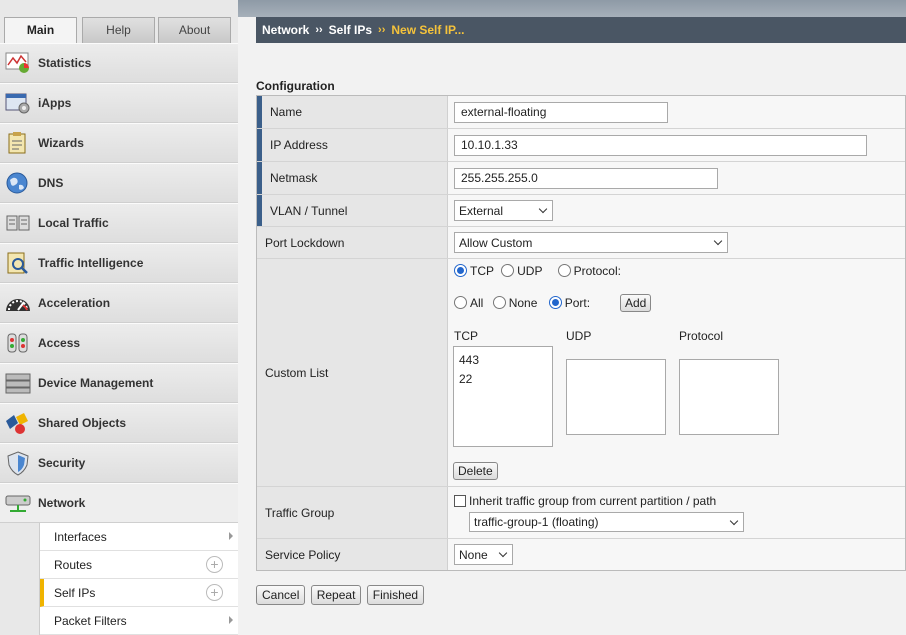  Describe the element at coordinates (336, 595) in the screenshot. I see `repeat-button: Repeat` at that location.